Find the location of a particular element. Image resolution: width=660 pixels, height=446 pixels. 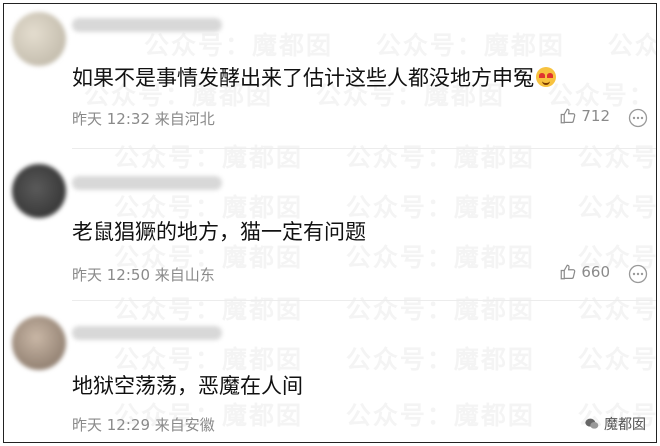

brand-mark: 魔都囡 is located at coordinates (615, 424).